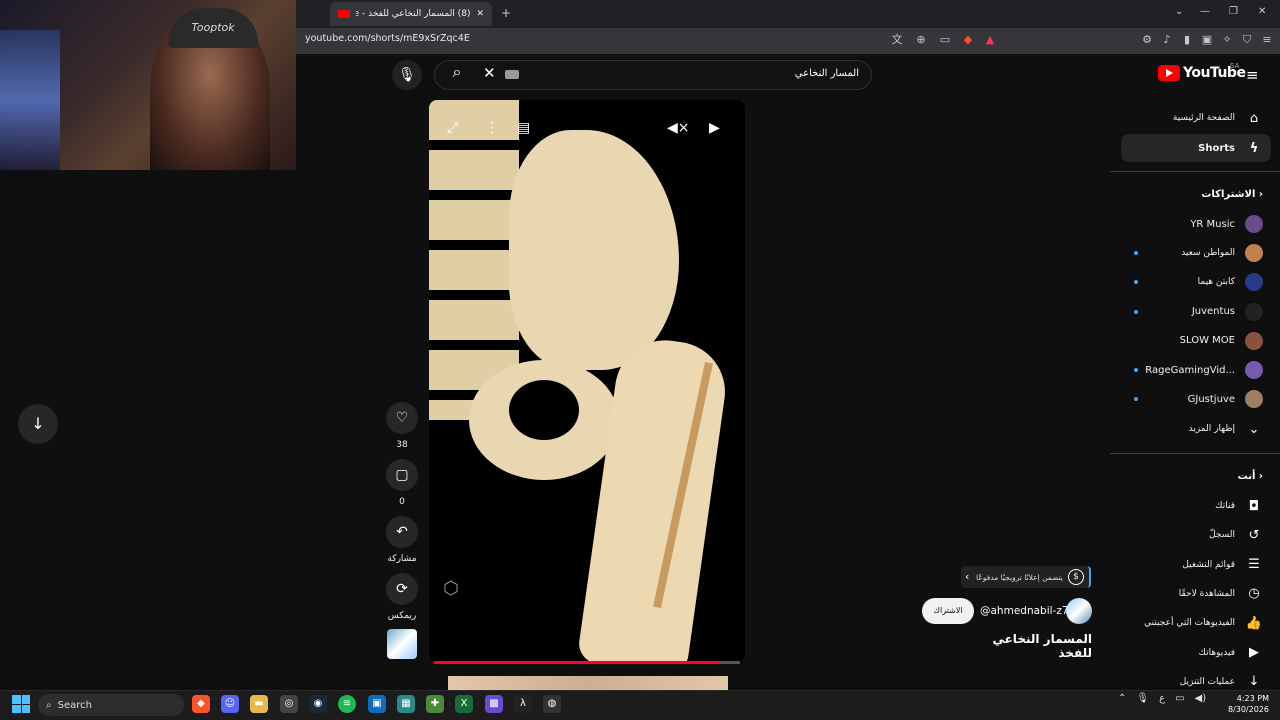 The height and width of the screenshot is (720, 1280). Describe the element at coordinates (289, 704) in the screenshot. I see `chrome-icon: ◎` at that location.